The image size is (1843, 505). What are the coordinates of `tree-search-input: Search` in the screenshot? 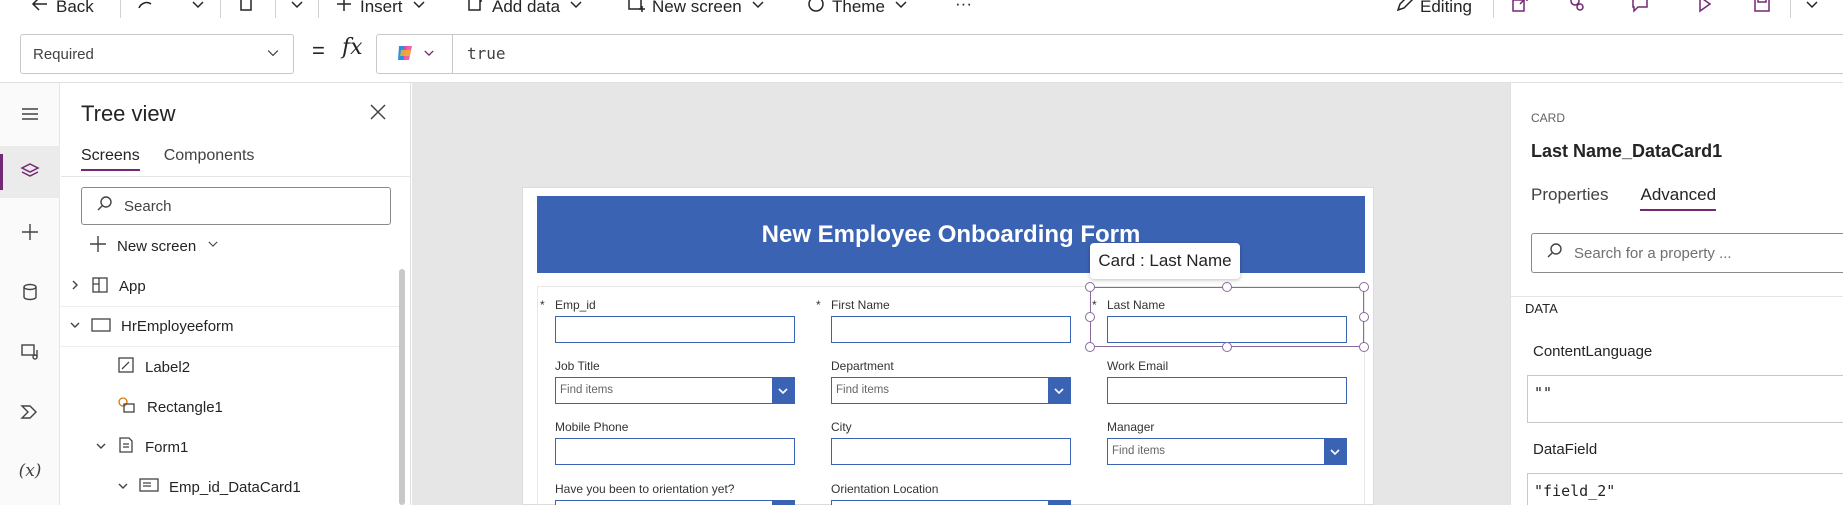 It's located at (236, 206).